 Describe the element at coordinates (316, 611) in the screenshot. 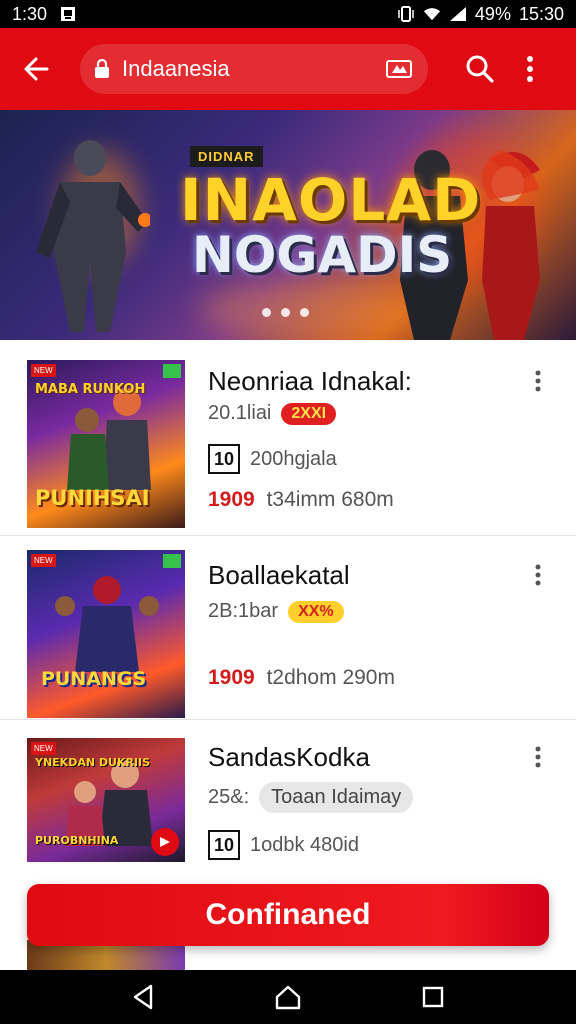

I see `item-tag: XX%` at that location.